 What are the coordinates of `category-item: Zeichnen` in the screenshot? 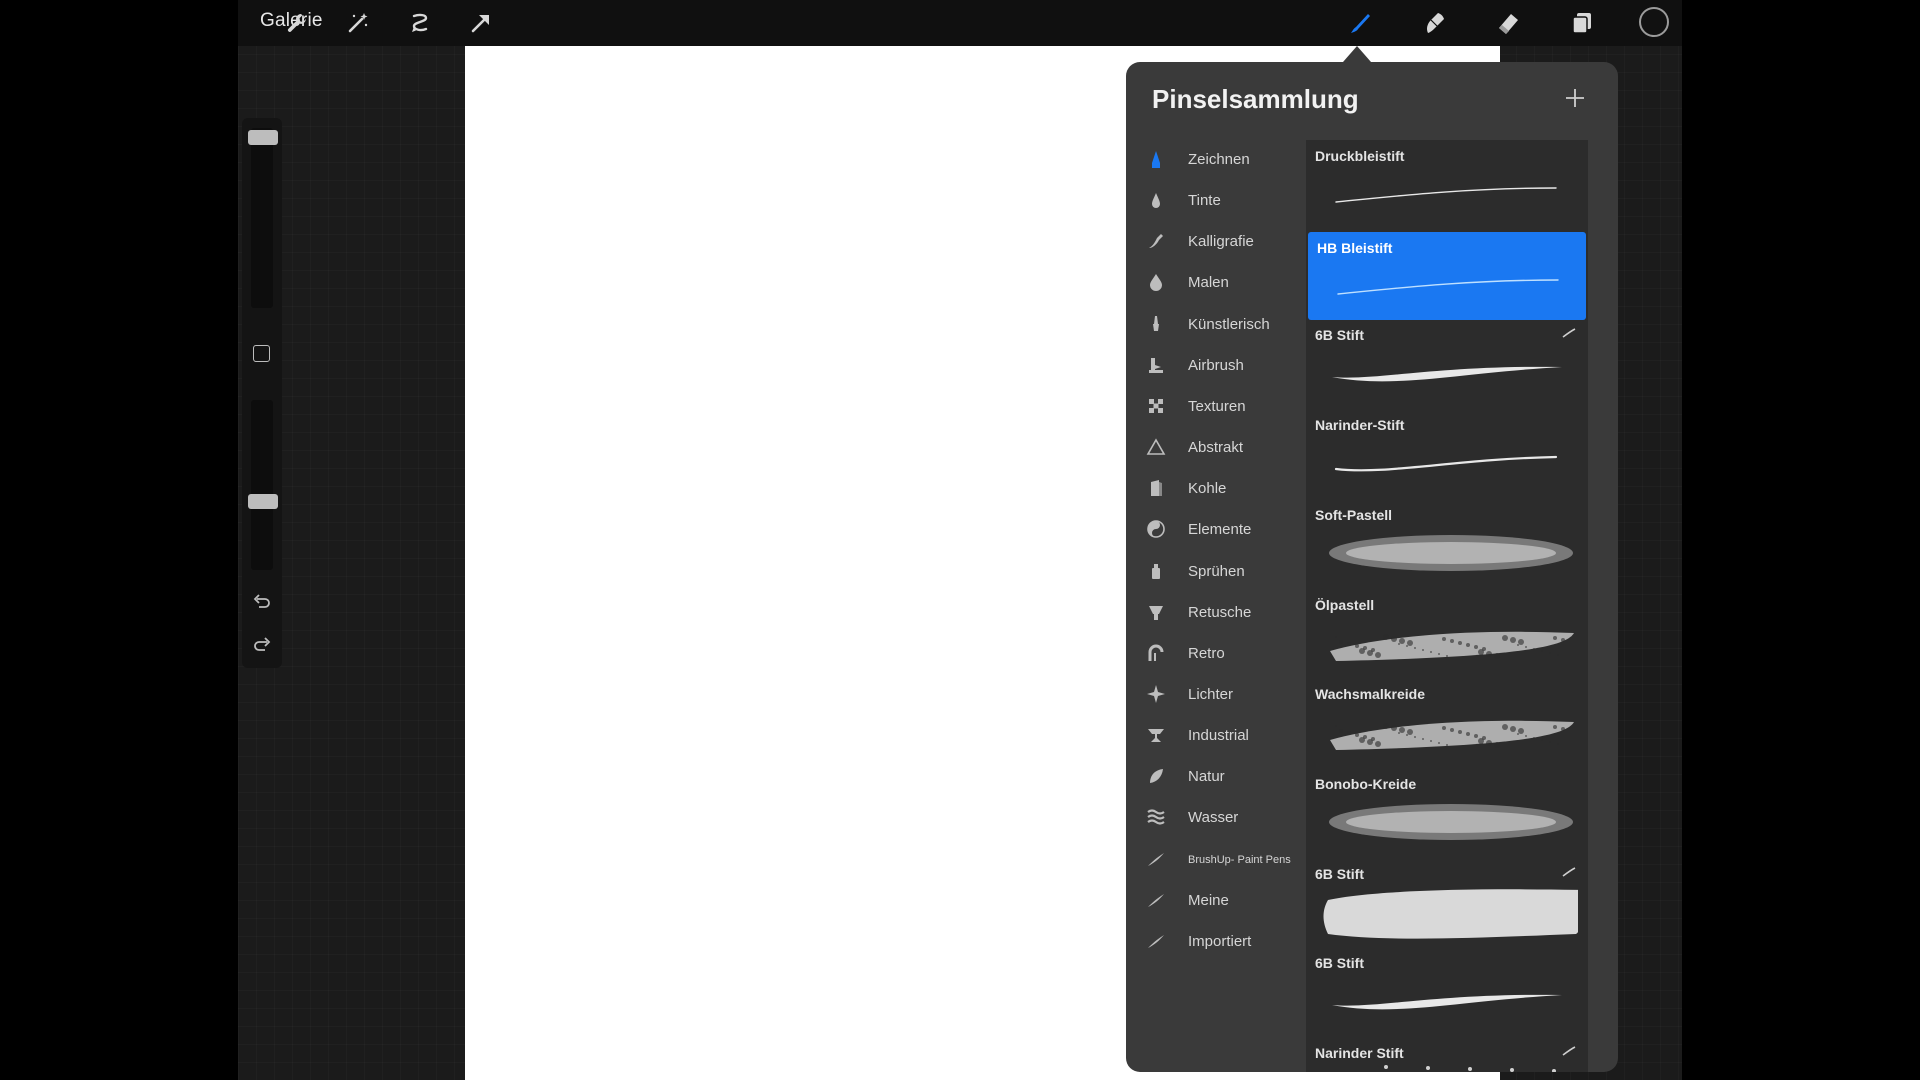 It's located at (1221, 160).